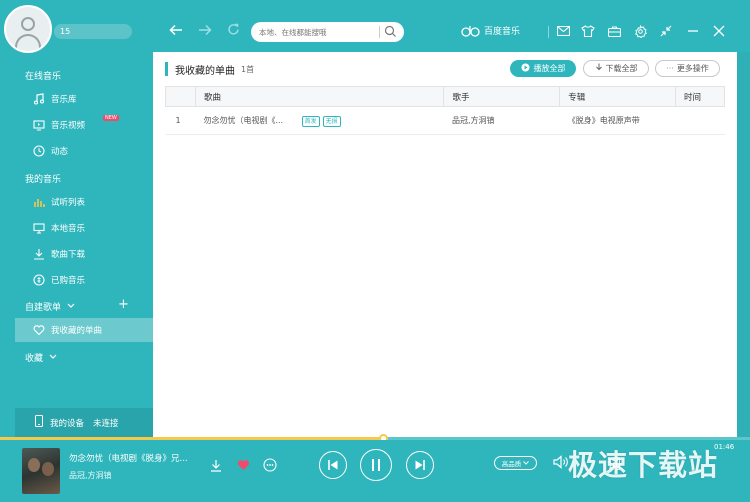 The width and height of the screenshot is (750, 502). I want to click on table-header: 歌曲 歌手 专辑 时间, so click(445, 96).